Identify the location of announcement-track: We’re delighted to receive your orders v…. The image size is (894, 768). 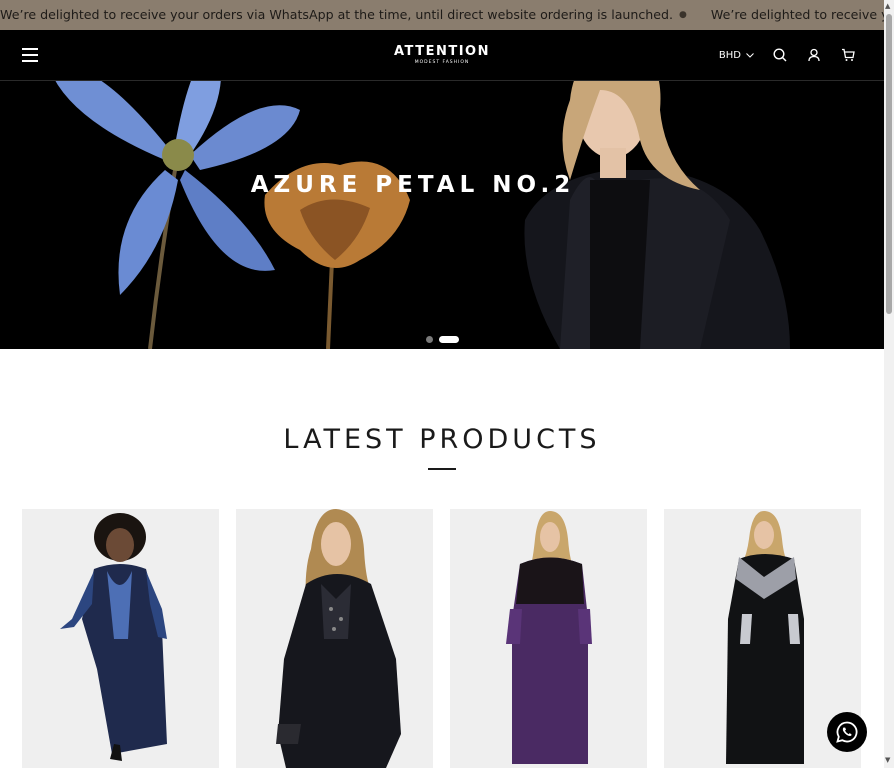
(442, 14).